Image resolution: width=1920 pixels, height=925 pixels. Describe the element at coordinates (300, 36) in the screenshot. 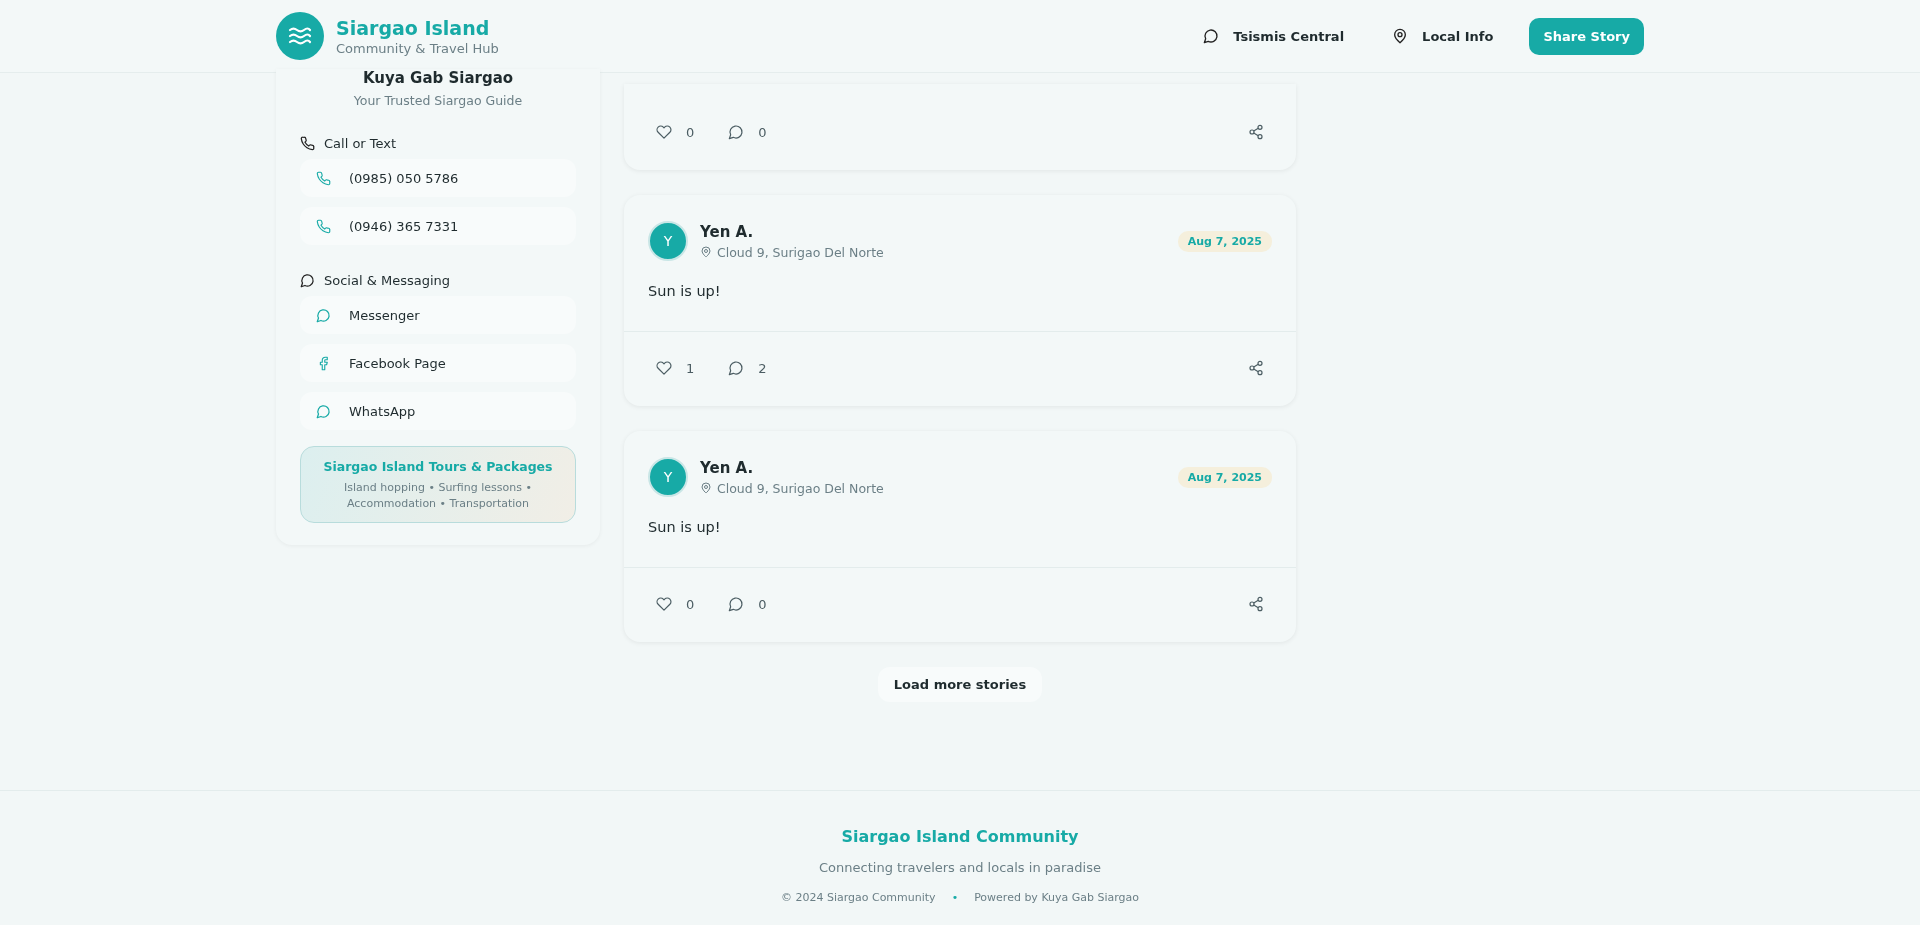

I see `waves-logo-icon` at that location.